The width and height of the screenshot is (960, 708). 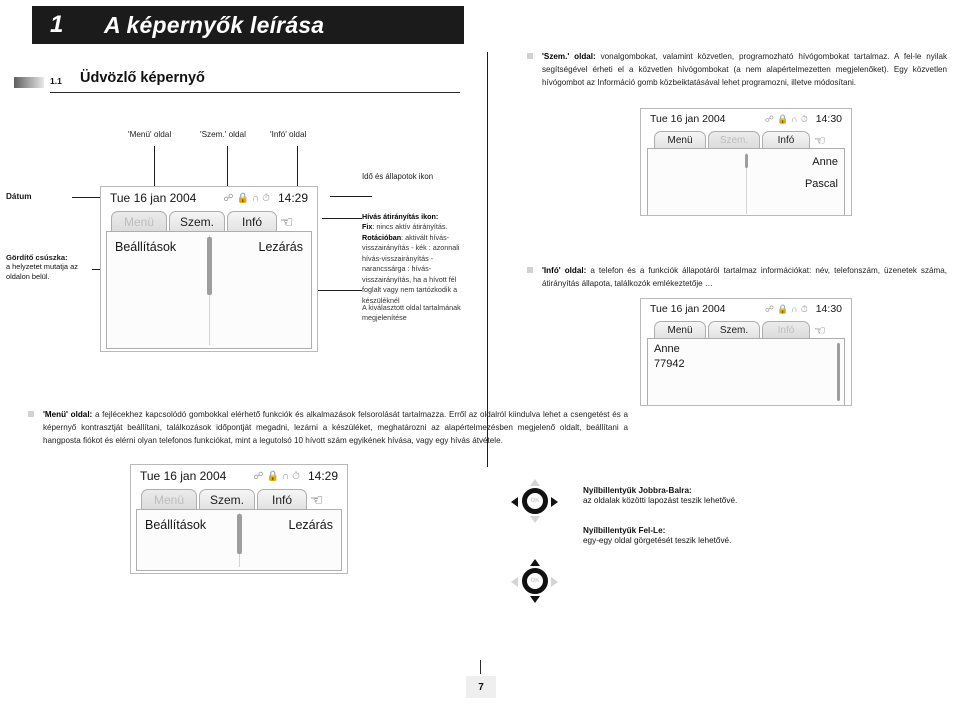 What do you see at coordinates (669, 364) in the screenshot?
I see `info-number: 77942` at bounding box center [669, 364].